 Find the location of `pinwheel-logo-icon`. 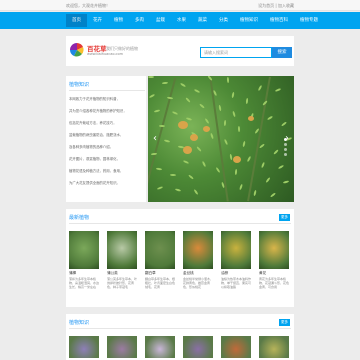

pinwheel-logo-icon is located at coordinates (77, 50).